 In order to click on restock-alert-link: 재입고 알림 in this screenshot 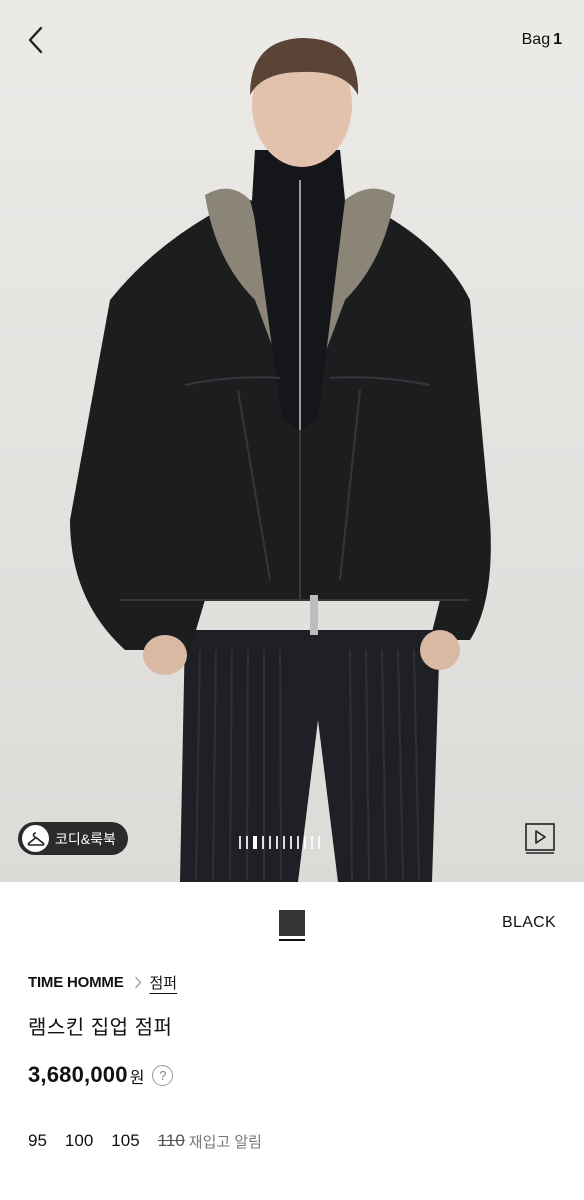, I will do `click(225, 1141)`.